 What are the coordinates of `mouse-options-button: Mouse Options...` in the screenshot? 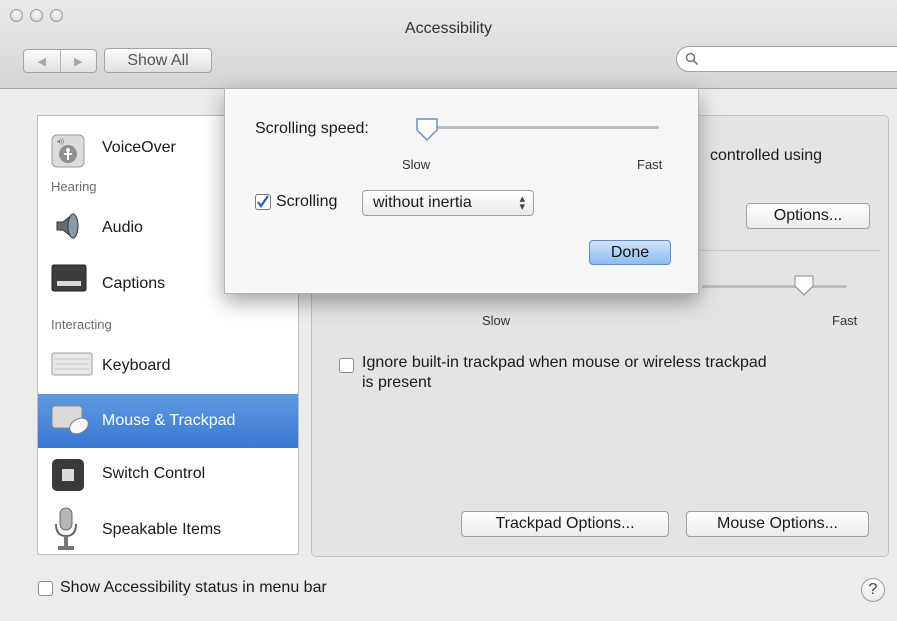 It's located at (777, 524).